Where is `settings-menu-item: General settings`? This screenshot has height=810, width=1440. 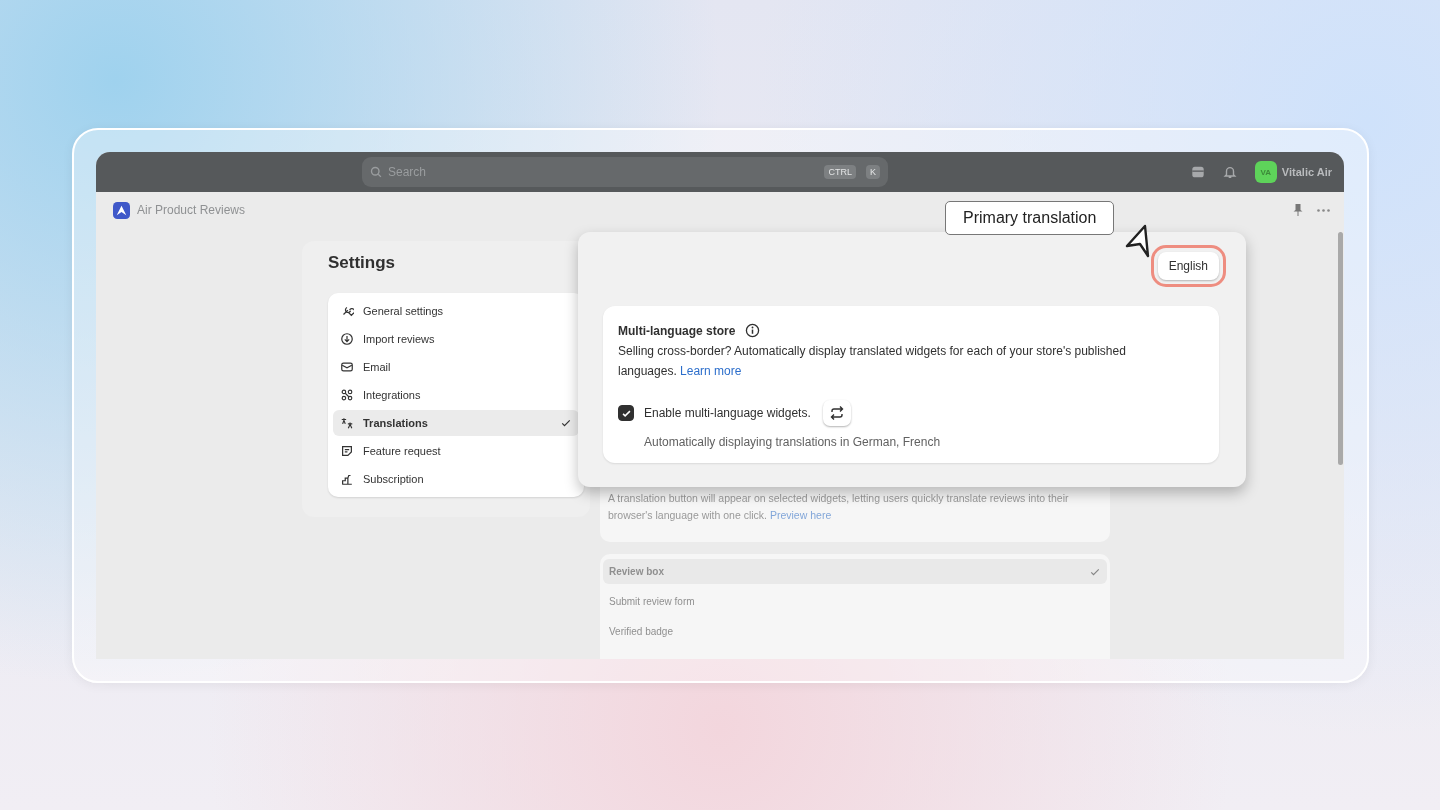
settings-menu-item: General settings is located at coordinates (456, 311).